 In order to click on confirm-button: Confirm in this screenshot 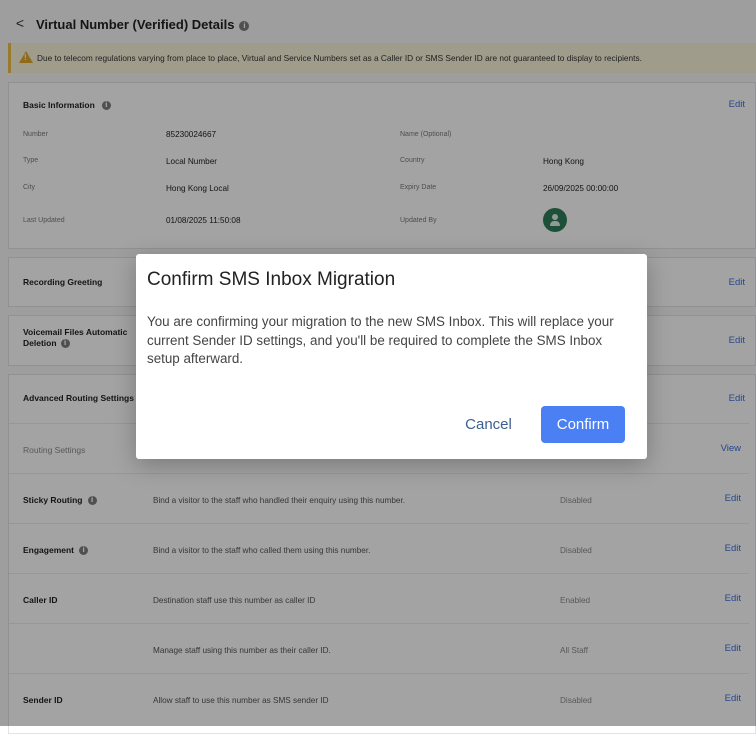, I will do `click(583, 424)`.